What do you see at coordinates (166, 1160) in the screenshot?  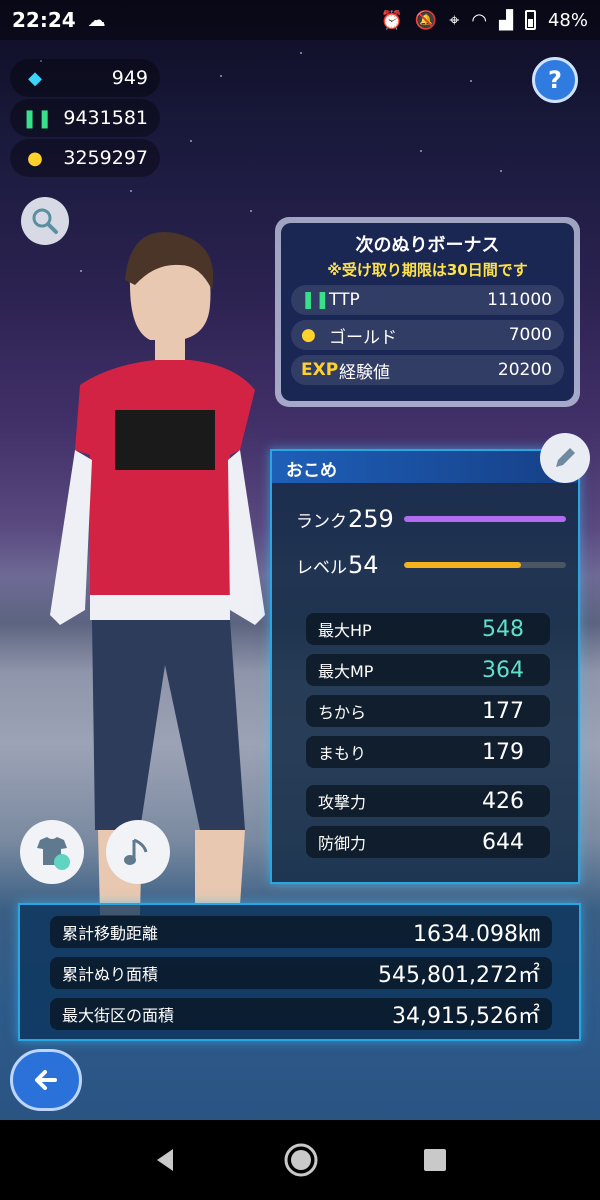 I see `nav-back-icon` at bounding box center [166, 1160].